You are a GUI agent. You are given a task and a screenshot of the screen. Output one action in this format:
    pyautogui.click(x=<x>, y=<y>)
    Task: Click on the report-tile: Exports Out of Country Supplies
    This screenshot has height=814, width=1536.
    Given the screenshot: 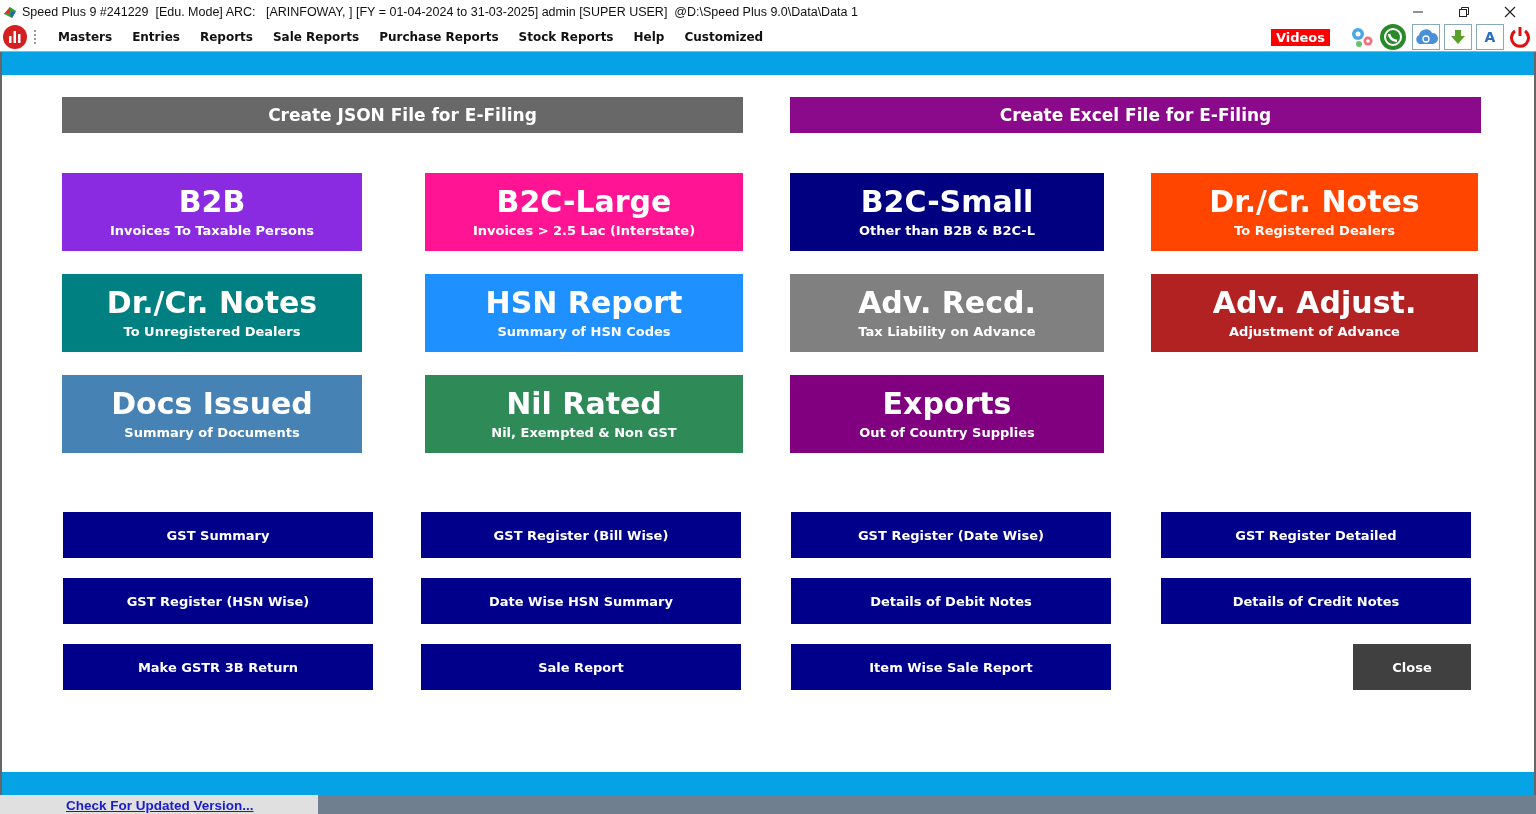 What is the action you would take?
    pyautogui.click(x=947, y=414)
    